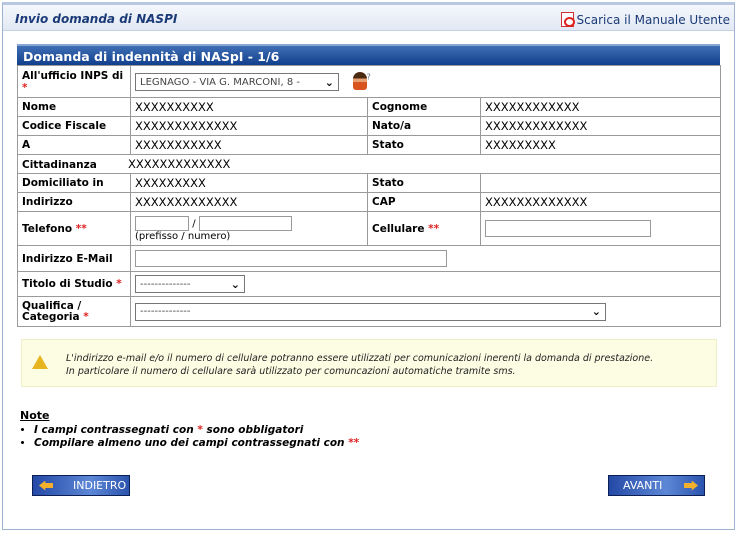 This screenshot has width=738, height=533. Describe the element at coordinates (424, 126) in the screenshot. I see `nato-label: Nato/a` at that location.